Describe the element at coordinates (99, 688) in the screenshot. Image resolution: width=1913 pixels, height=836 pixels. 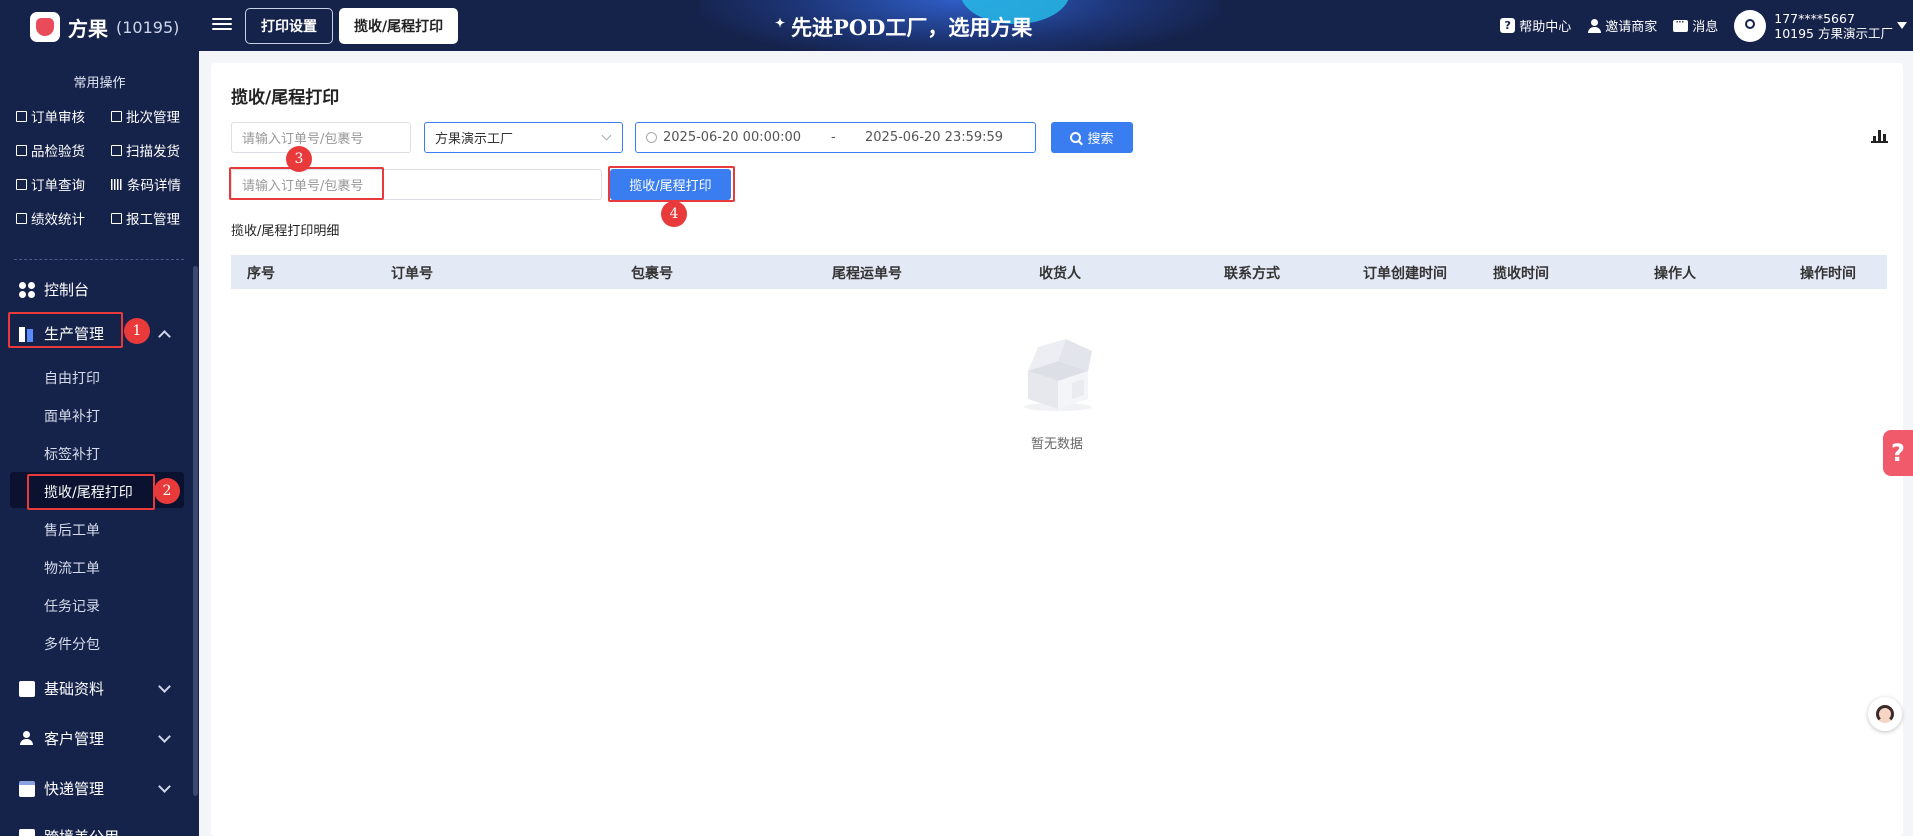
I see `sidebar-item-basic-data: 基础资料` at that location.